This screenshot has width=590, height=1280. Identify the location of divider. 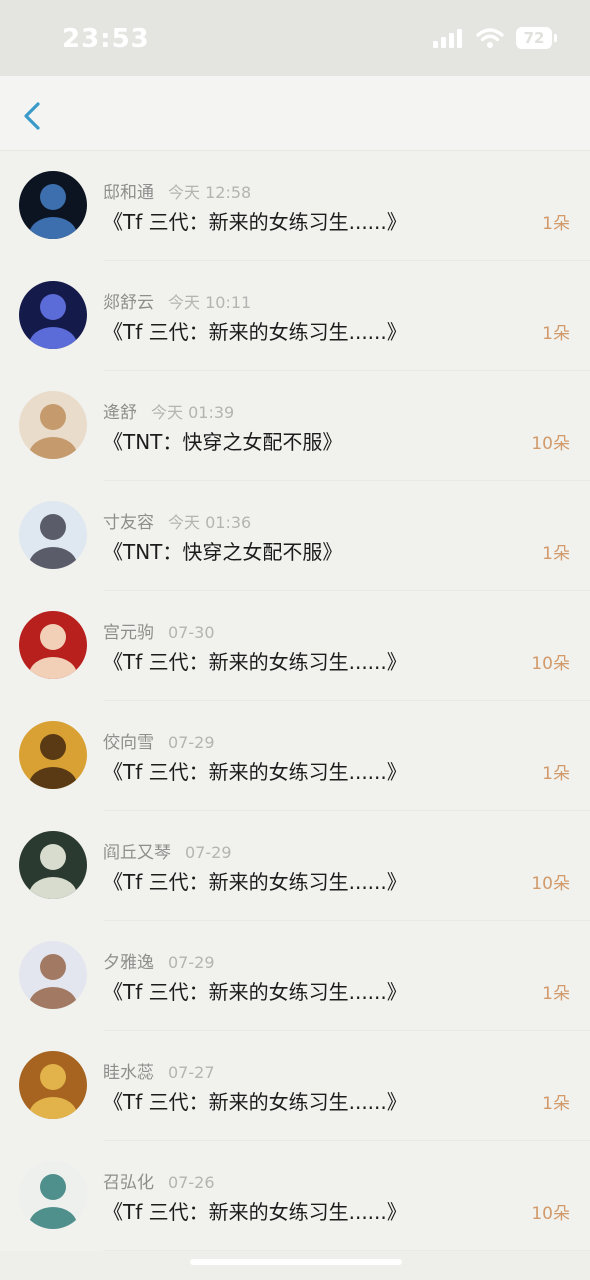
(346, 1250).